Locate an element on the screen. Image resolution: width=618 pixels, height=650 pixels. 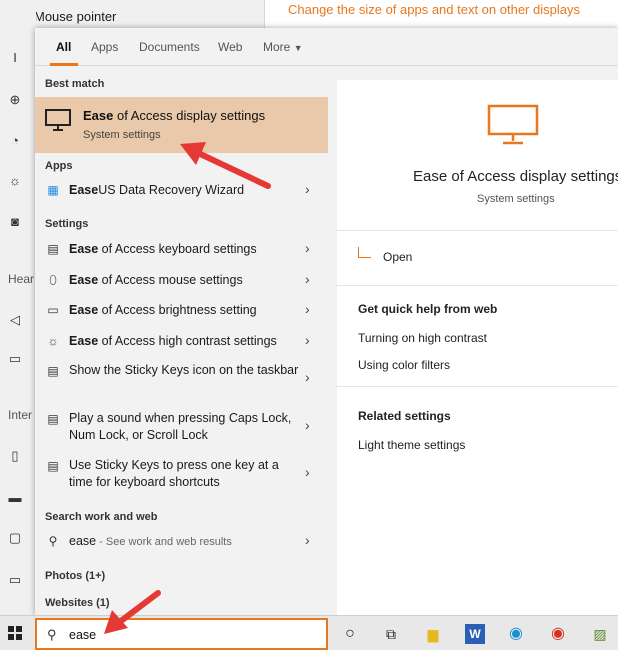
tab-more: More ▼ is located at coordinates (283, 47).